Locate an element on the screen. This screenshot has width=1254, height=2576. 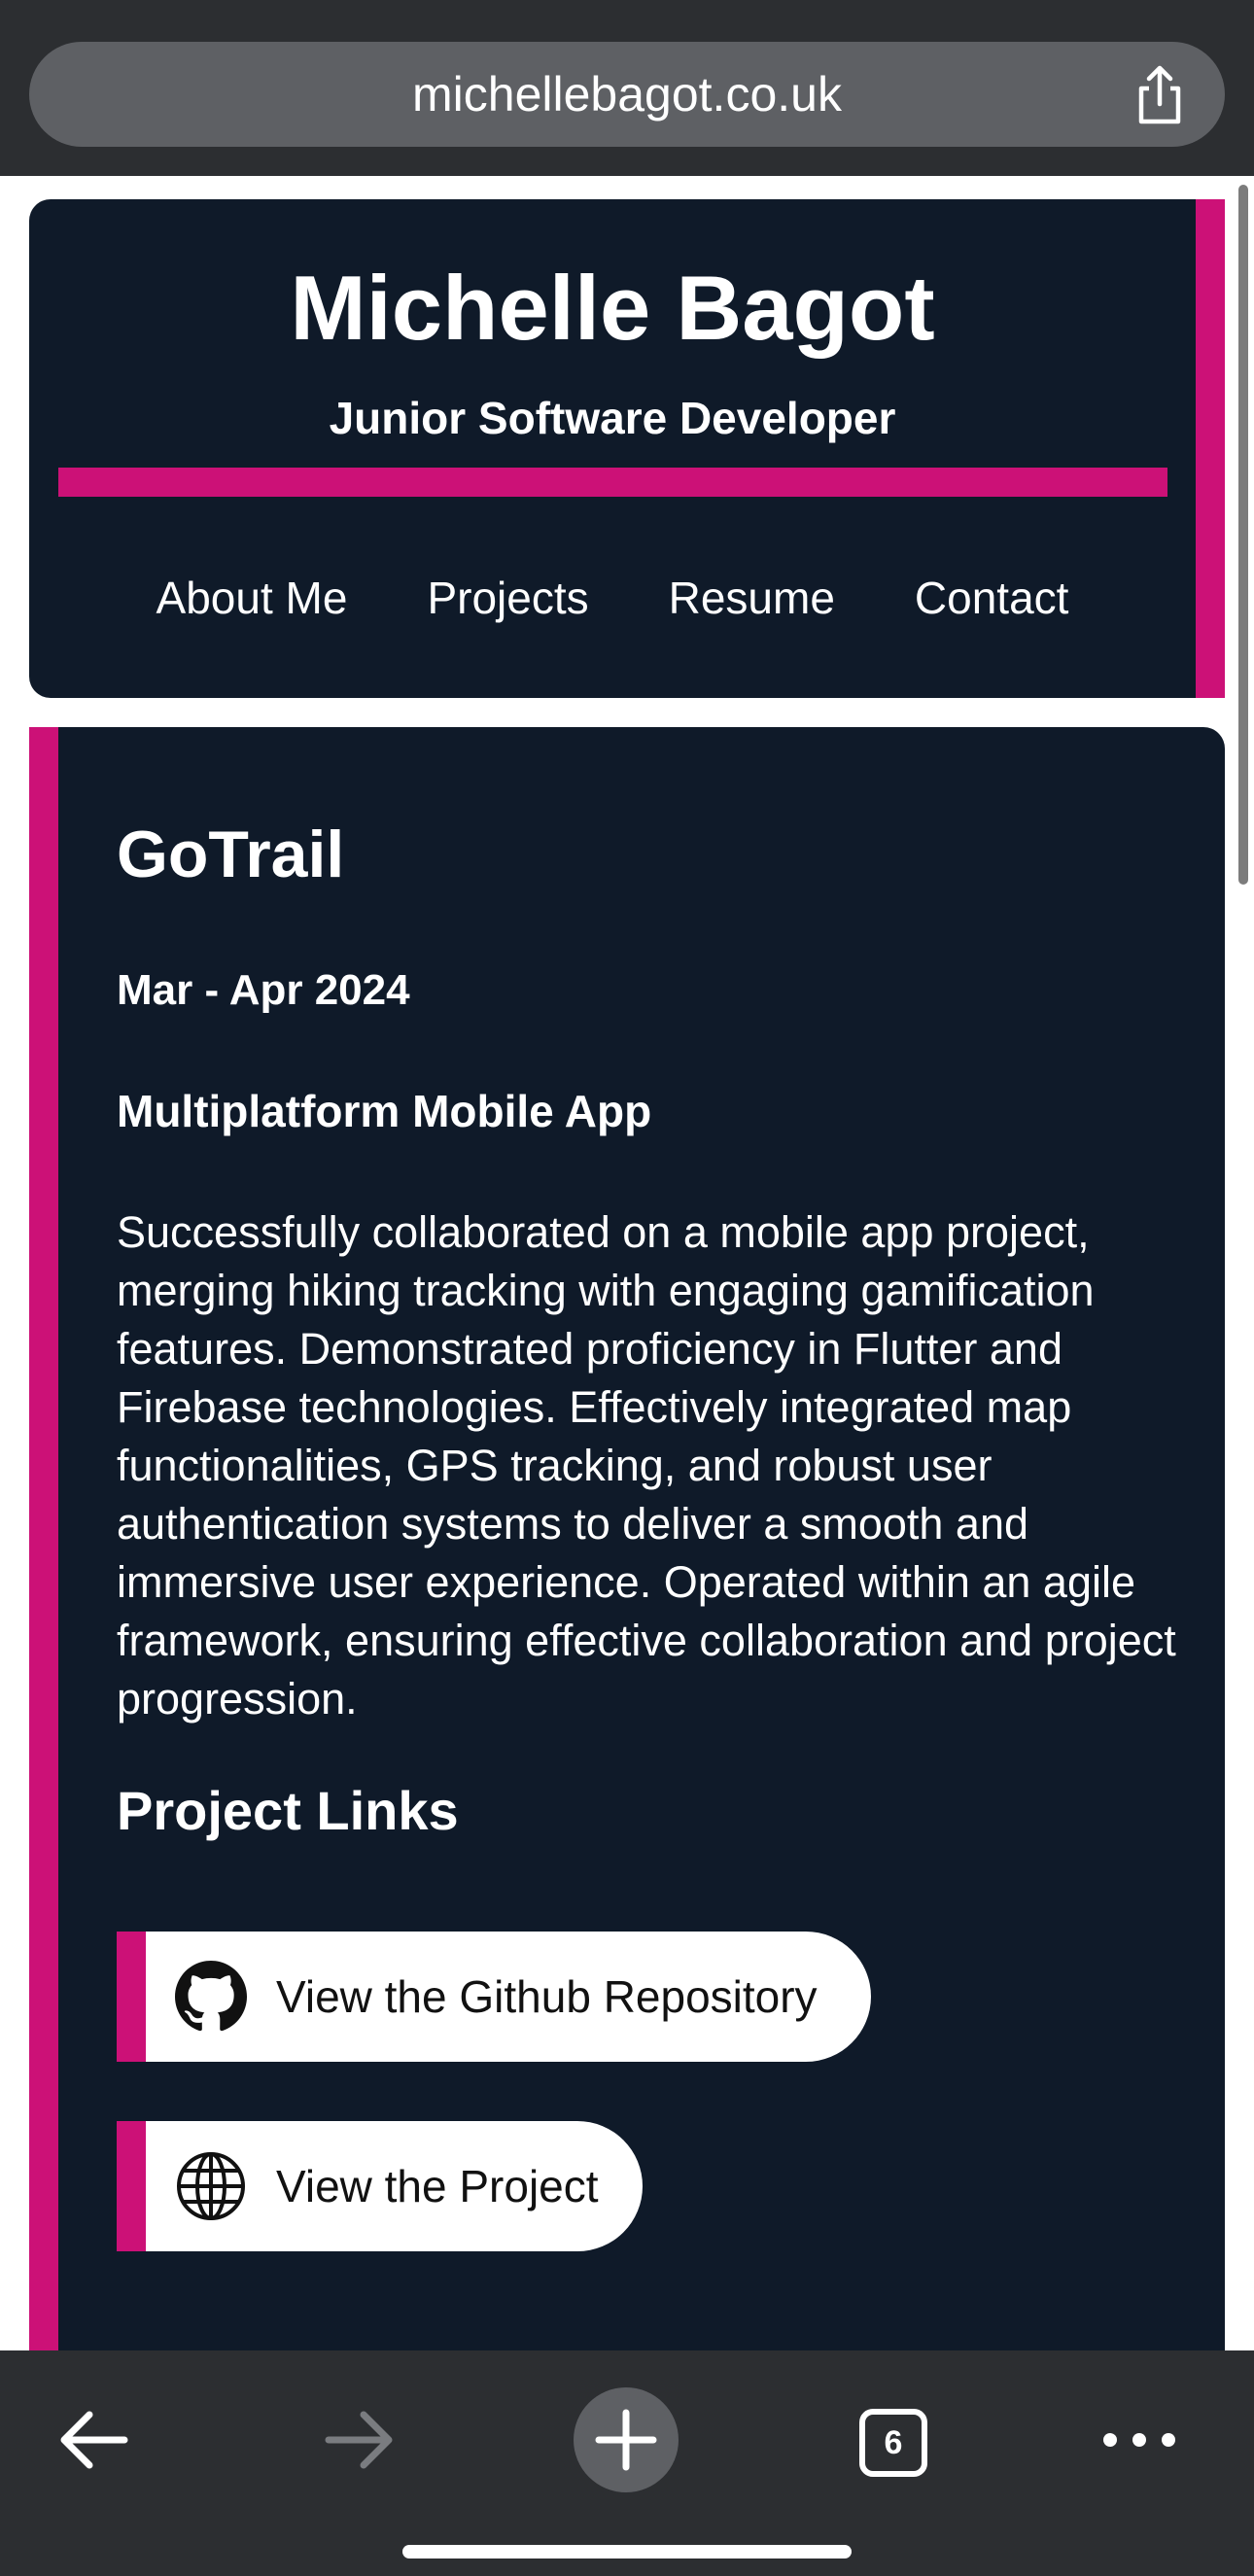
view-project-button: View the Project is located at coordinates (380, 2186).